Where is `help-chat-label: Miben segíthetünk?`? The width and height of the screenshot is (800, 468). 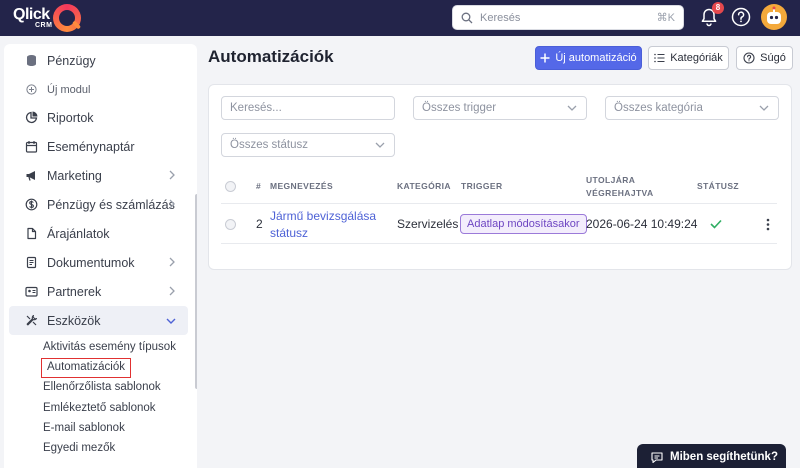 help-chat-label: Miben segíthetünk? is located at coordinates (724, 457).